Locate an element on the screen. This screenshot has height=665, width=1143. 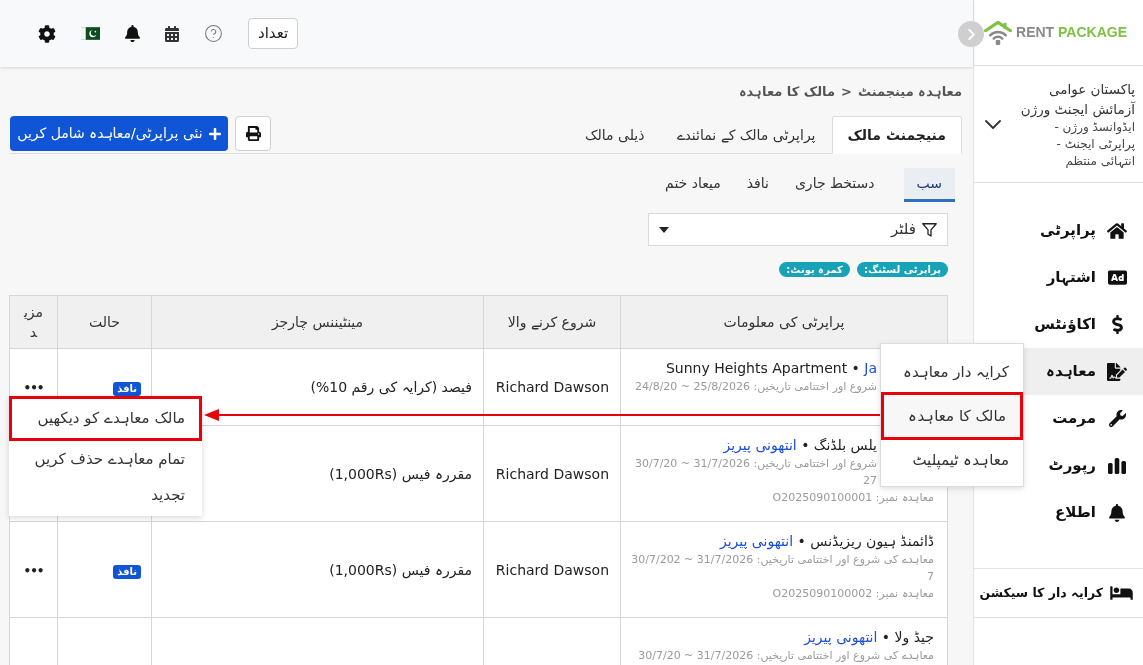
owner-tab: ذیلی مالک is located at coordinates (615, 135).